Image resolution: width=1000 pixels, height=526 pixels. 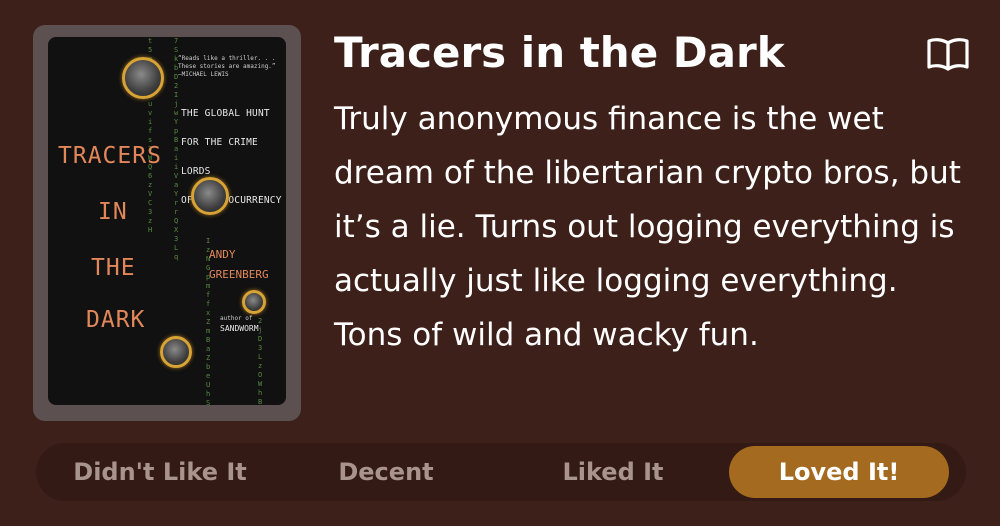 What do you see at coordinates (239, 328) in the screenshot?
I see `cover-previous-book: SANDWORM` at bounding box center [239, 328].